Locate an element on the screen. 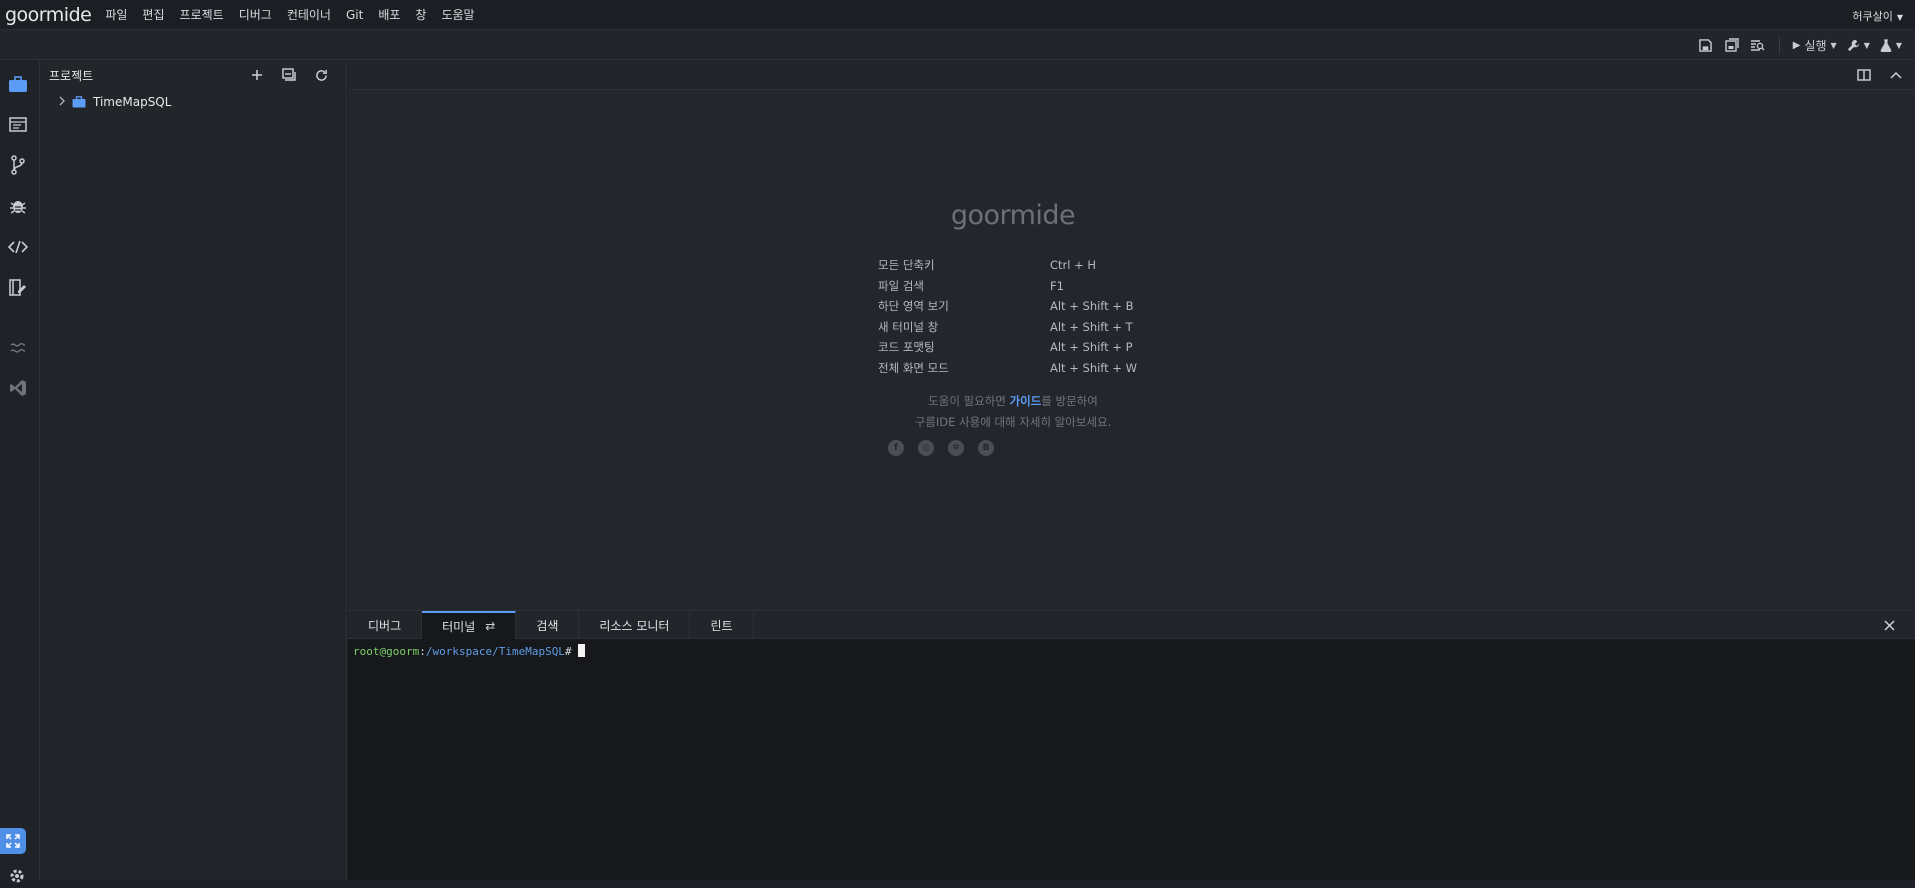 This screenshot has width=1915, height=888. tab-search: 검색 is located at coordinates (548, 625).